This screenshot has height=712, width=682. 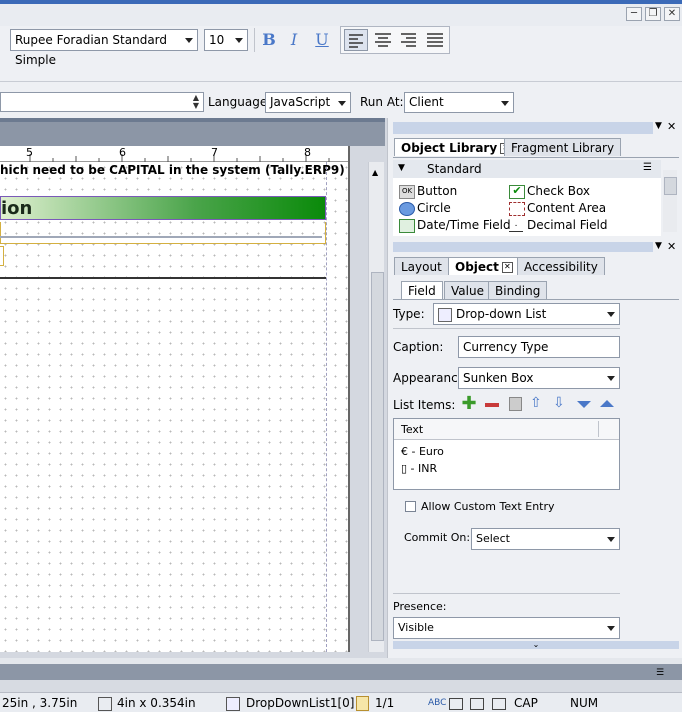 I want to click on library-group-header: ▼ Standard ☰, so click(x=527, y=169).